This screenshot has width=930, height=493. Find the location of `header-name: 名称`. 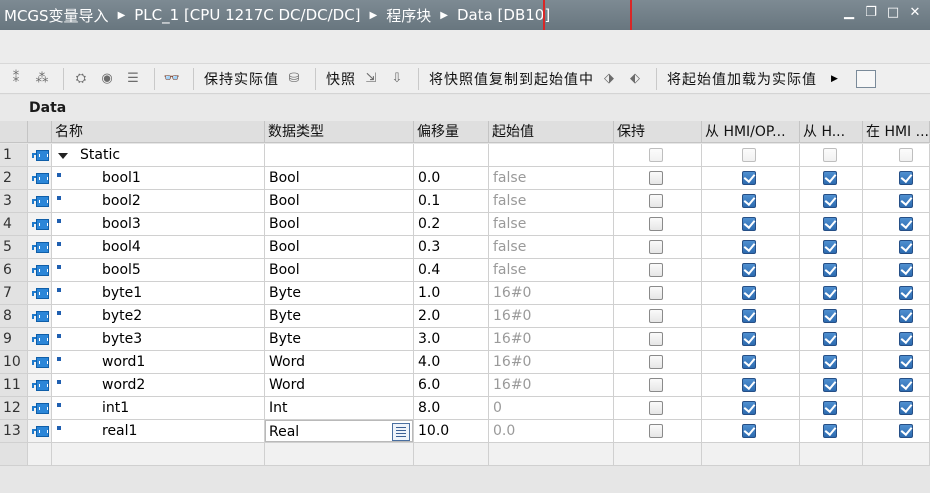

header-name: 名称 is located at coordinates (158, 132).